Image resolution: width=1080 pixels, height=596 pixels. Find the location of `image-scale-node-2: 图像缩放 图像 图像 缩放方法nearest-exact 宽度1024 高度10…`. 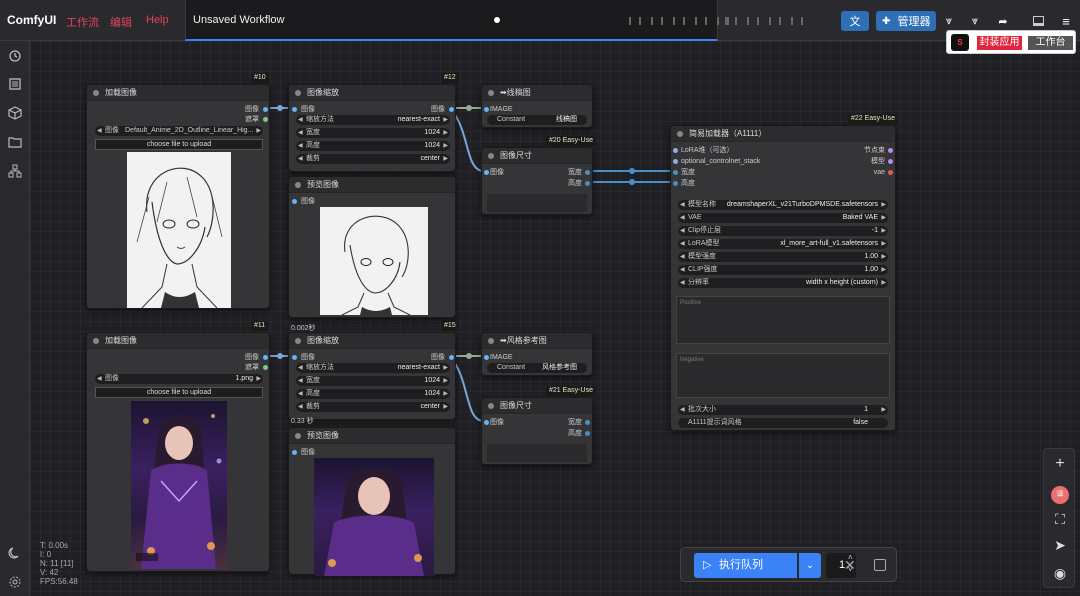

image-scale-node-2: 图像缩放 图像 图像 缩放方法nearest-exact 宽度1024 高度10… is located at coordinates (372, 376).